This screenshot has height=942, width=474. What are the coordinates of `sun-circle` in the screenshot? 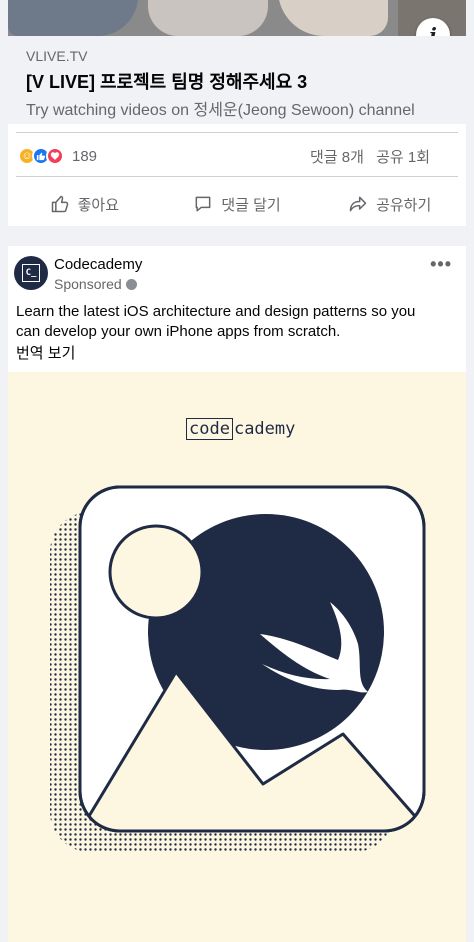 It's located at (156, 572).